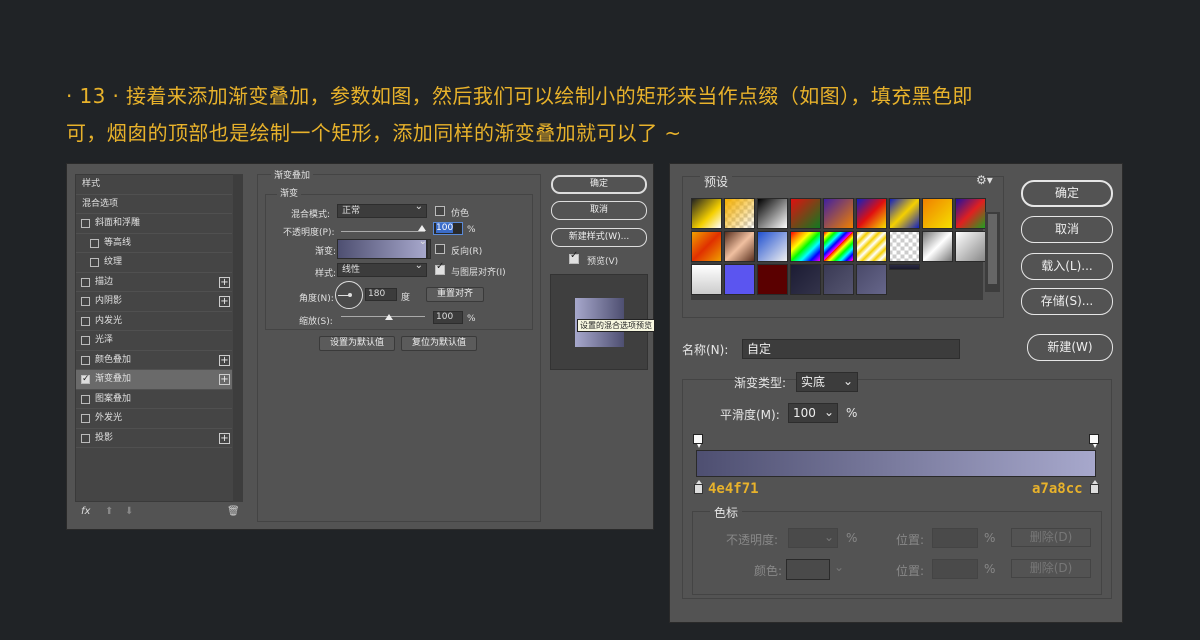 The height and width of the screenshot is (640, 1200). Describe the element at coordinates (955, 569) in the screenshot. I see `stop-color-location-input` at that location.